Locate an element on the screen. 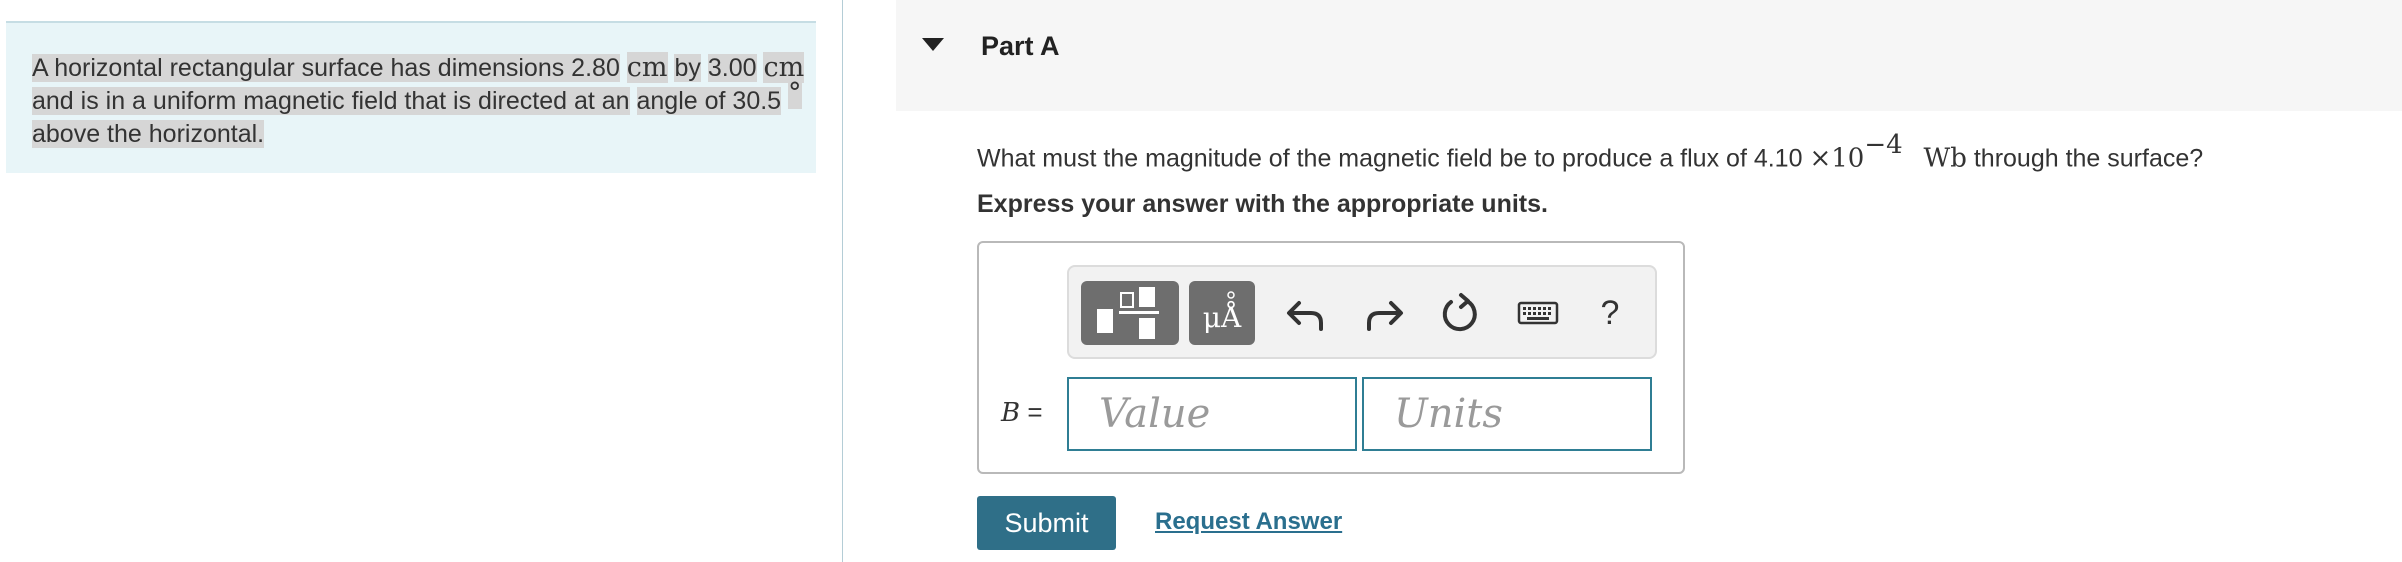  fraction-template-icon is located at coordinates (1128, 313).